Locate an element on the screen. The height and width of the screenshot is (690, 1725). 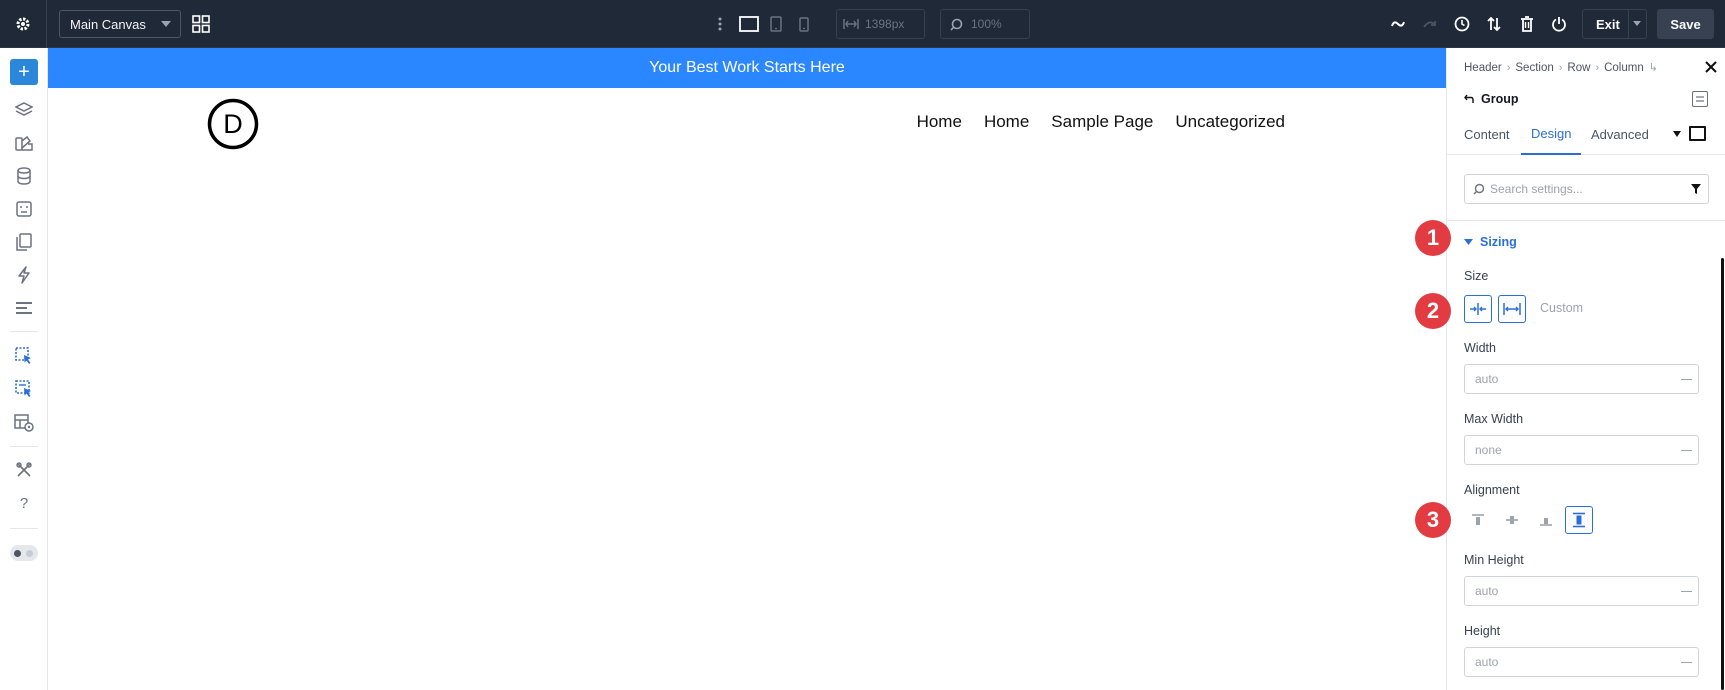
size-fill-button is located at coordinates (1512, 309).